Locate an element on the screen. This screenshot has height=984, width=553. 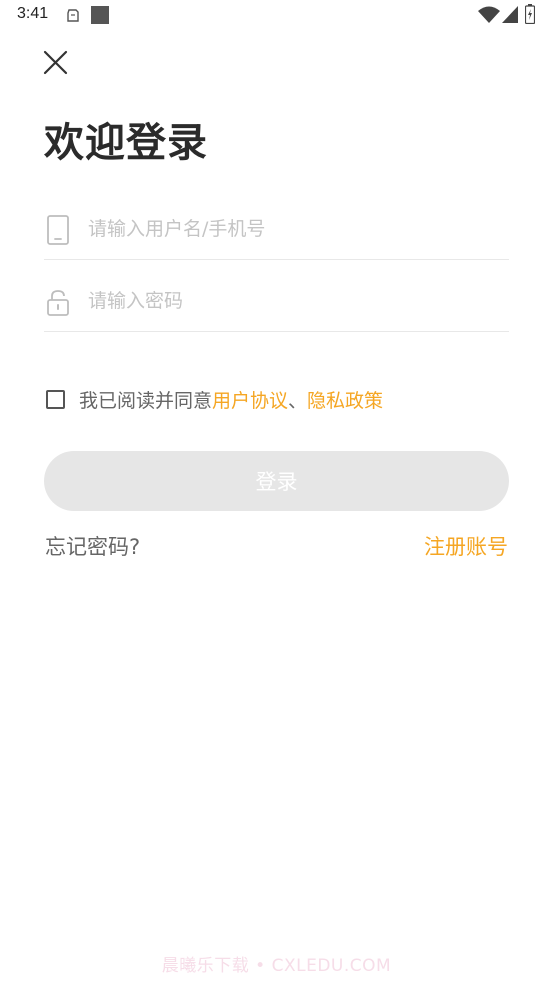
user-agreement-link: 用户协议 is located at coordinates (250, 401).